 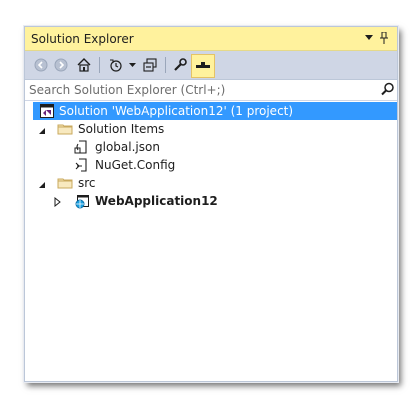 I want to click on search-icon, so click(x=388, y=90).